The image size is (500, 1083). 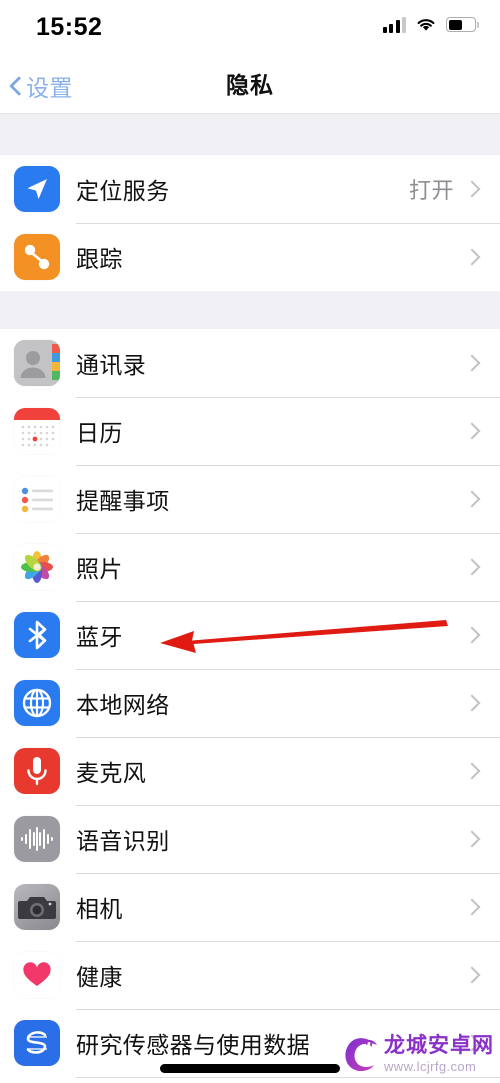 I want to click on settings-row-label: 健康, so click(x=99, y=977).